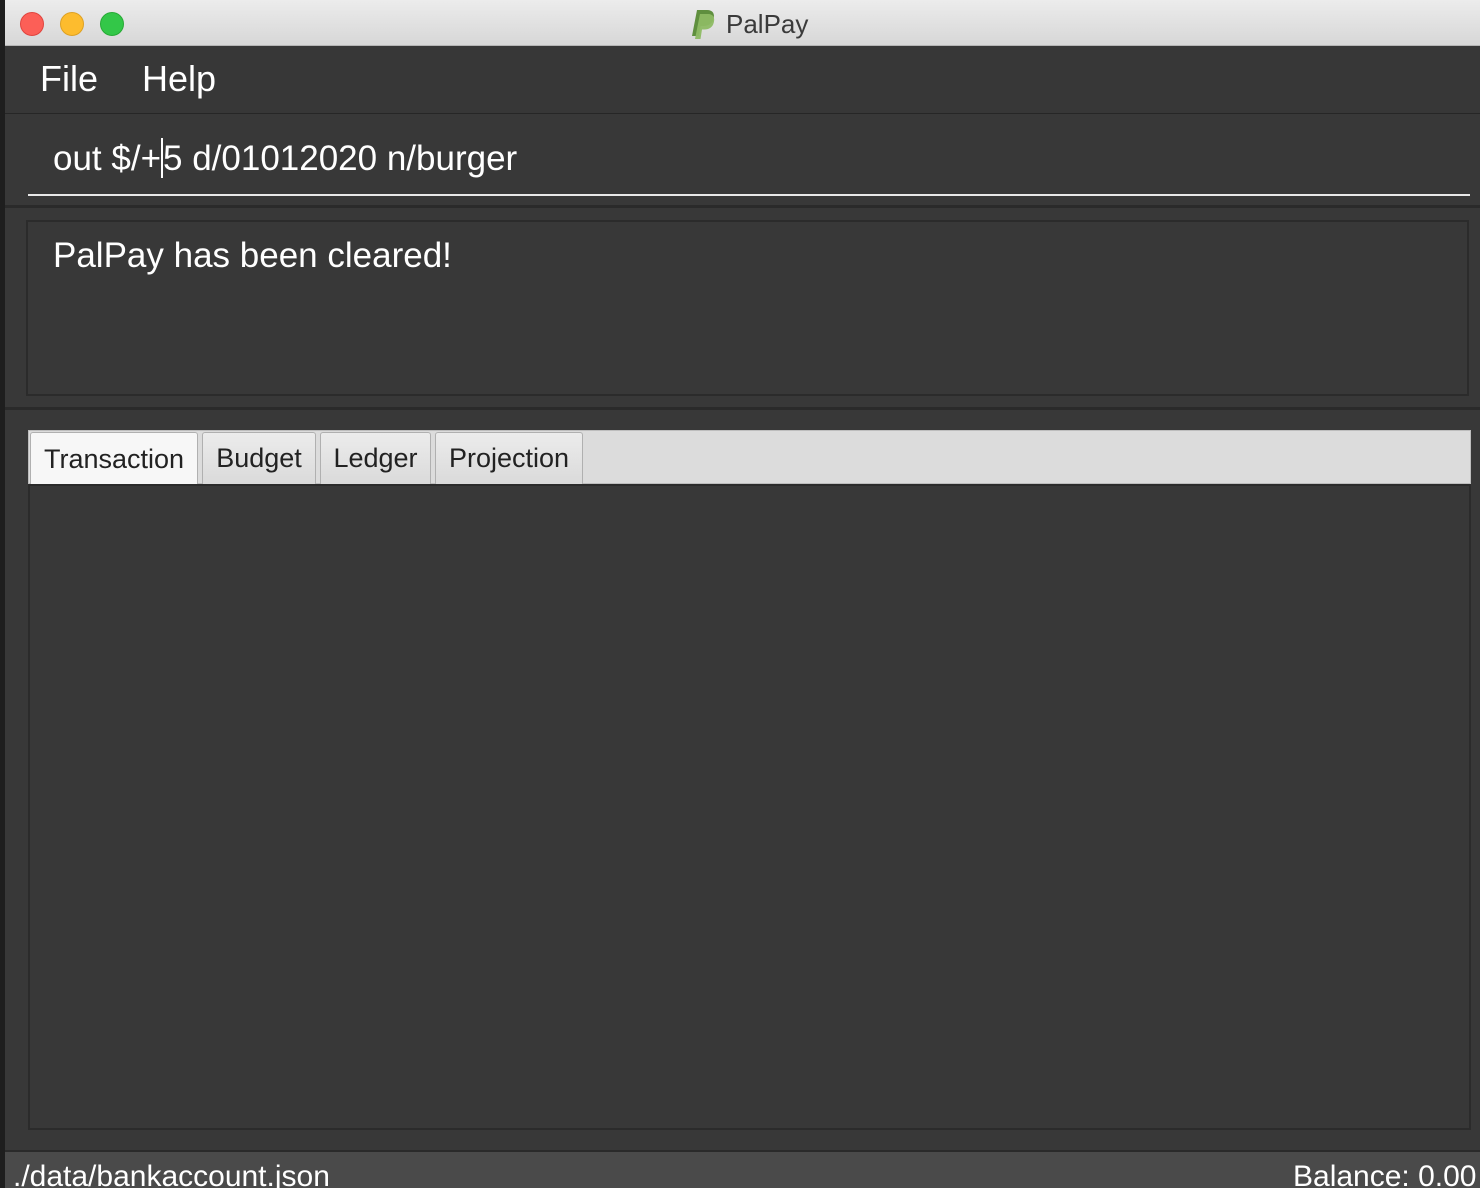 This screenshot has height=1188, width=1480. Describe the element at coordinates (171, 1174) in the screenshot. I see `status-file-path: ./data/bankaccount.json` at that location.